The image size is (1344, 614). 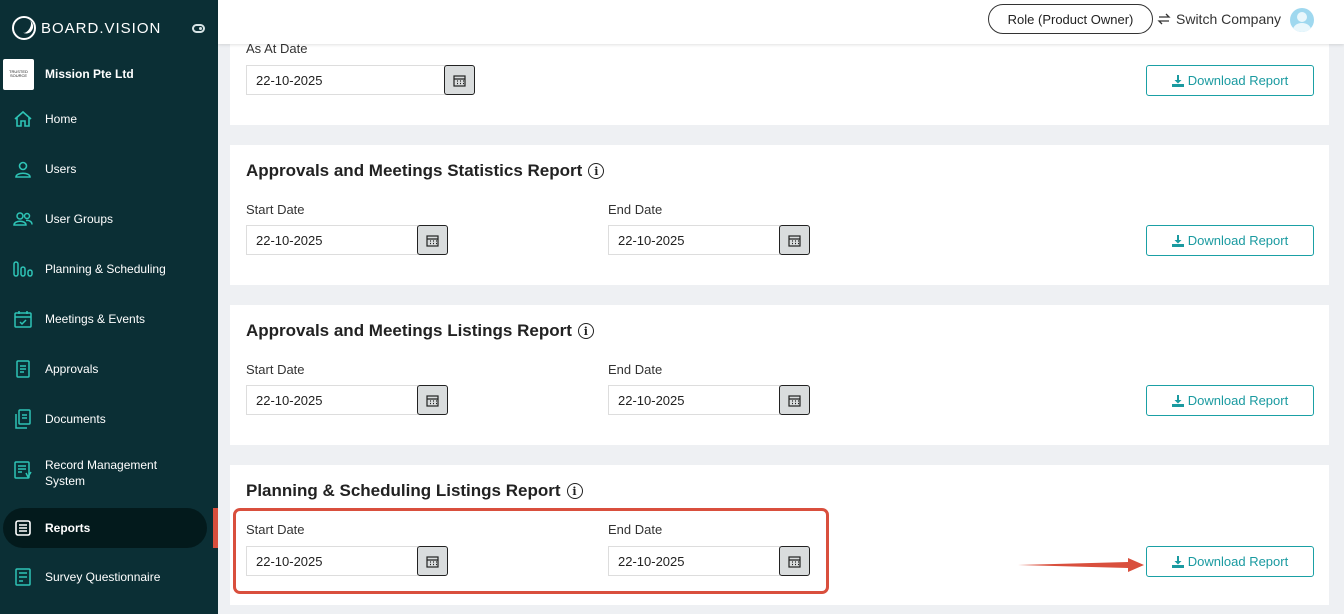 I want to click on sidebar-item-documents: Documents, so click(x=105, y=419).